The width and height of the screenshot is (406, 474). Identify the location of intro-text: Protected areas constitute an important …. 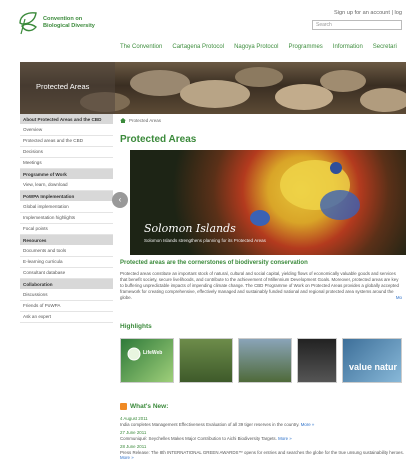
(259, 285).